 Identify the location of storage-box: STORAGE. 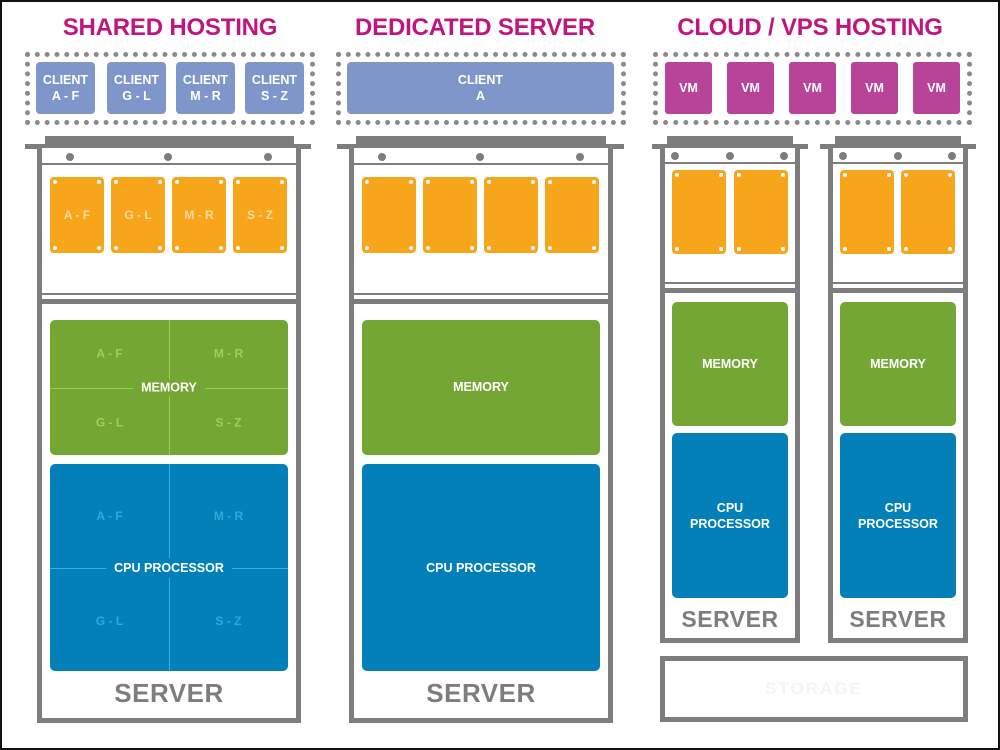
(814, 689).